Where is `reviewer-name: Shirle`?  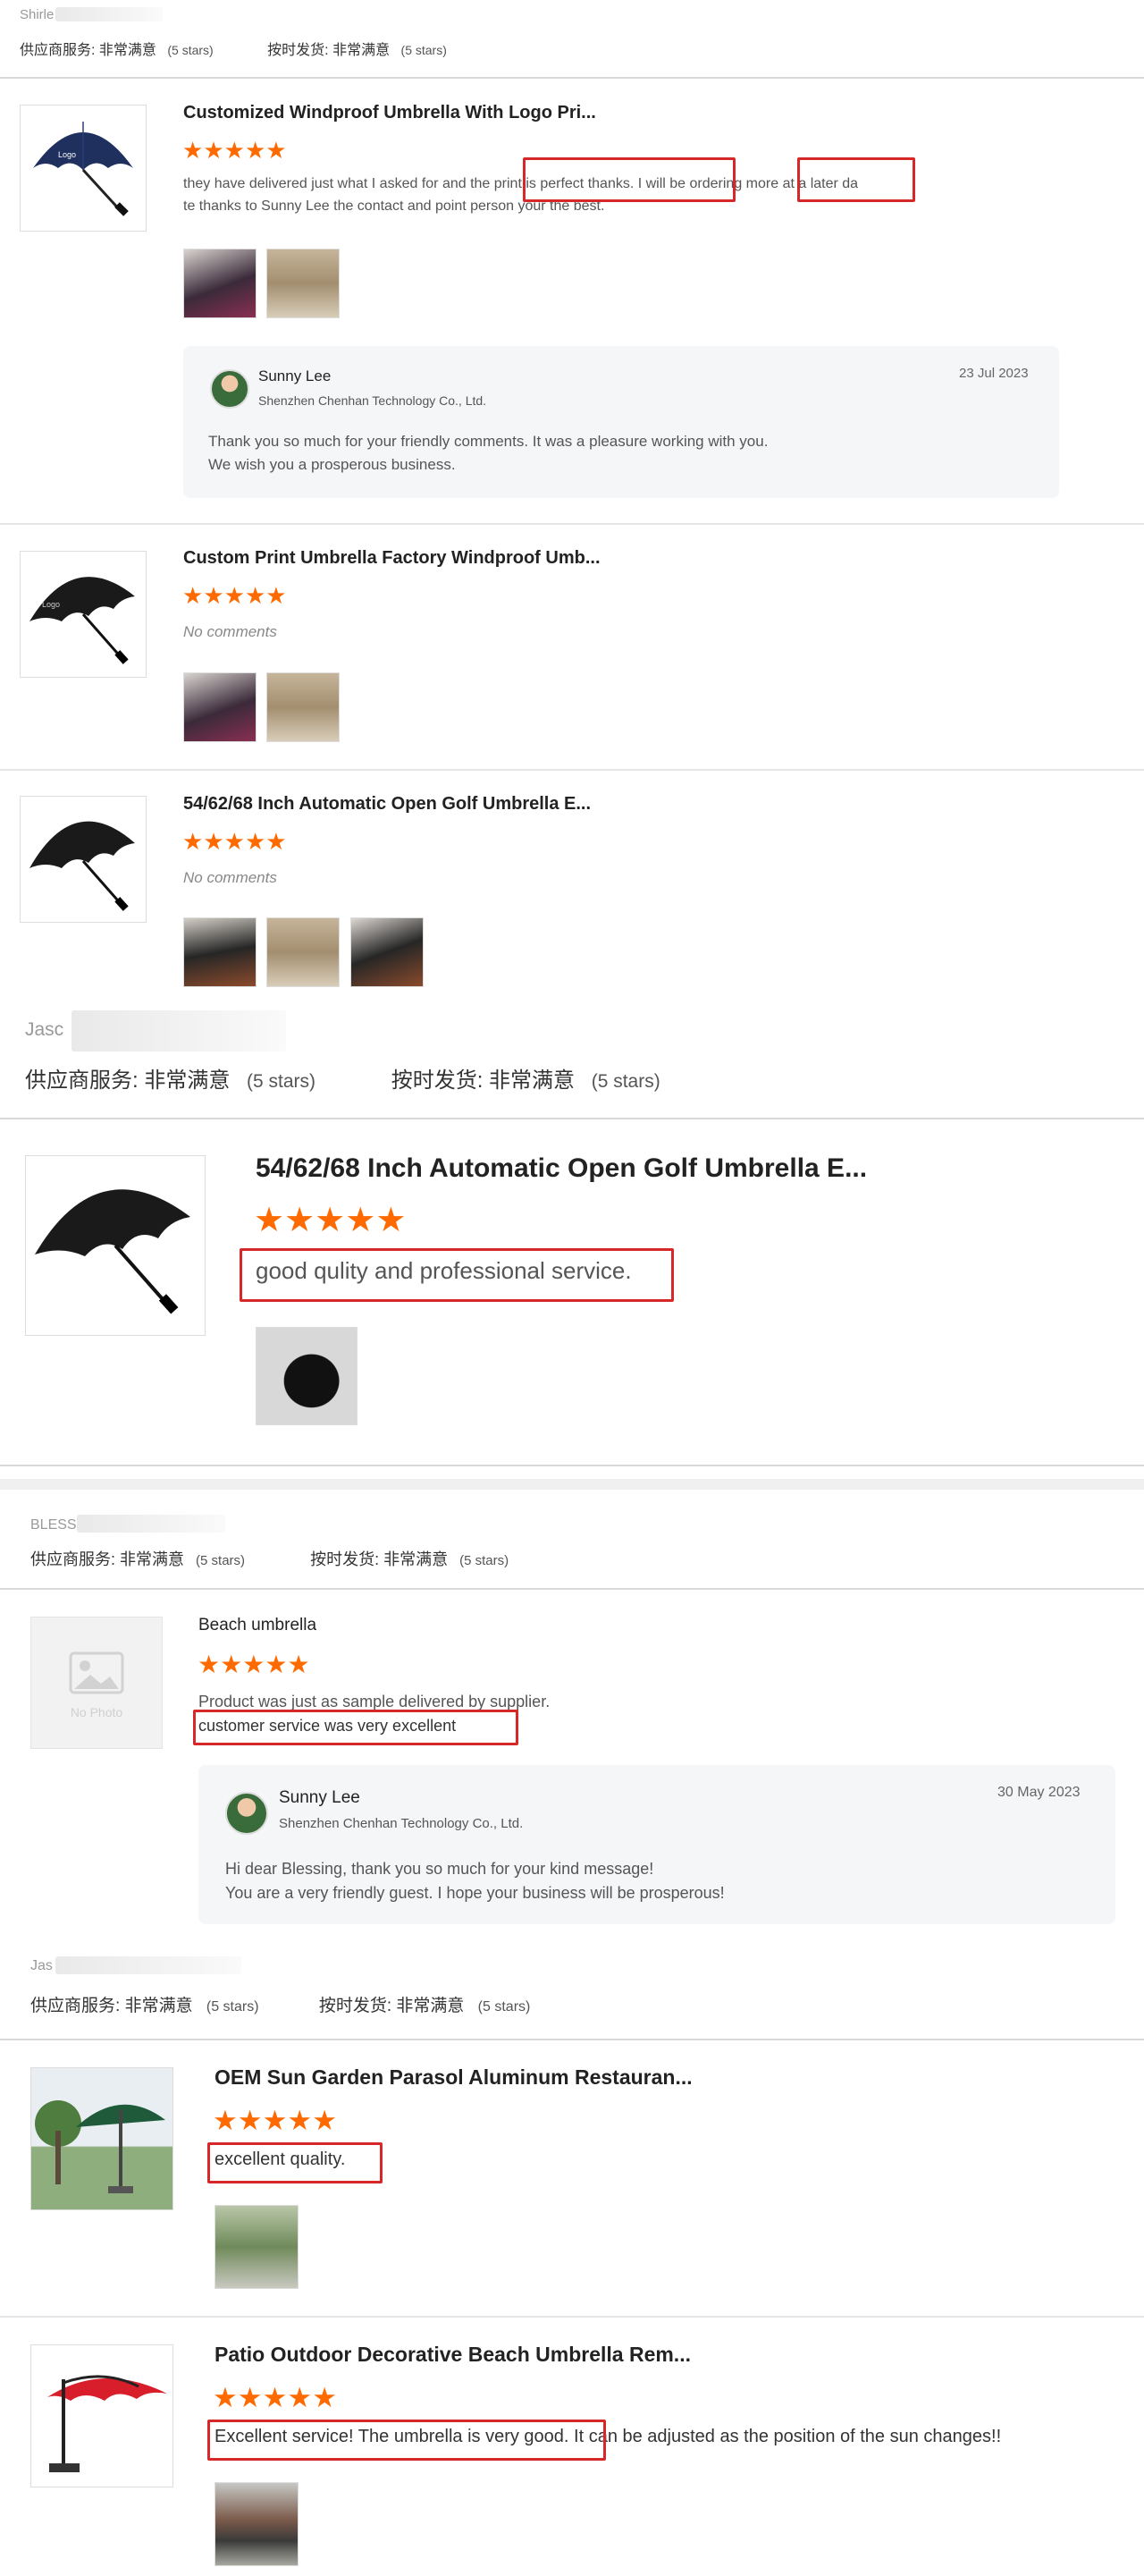 reviewer-name: Shirle is located at coordinates (38, 14).